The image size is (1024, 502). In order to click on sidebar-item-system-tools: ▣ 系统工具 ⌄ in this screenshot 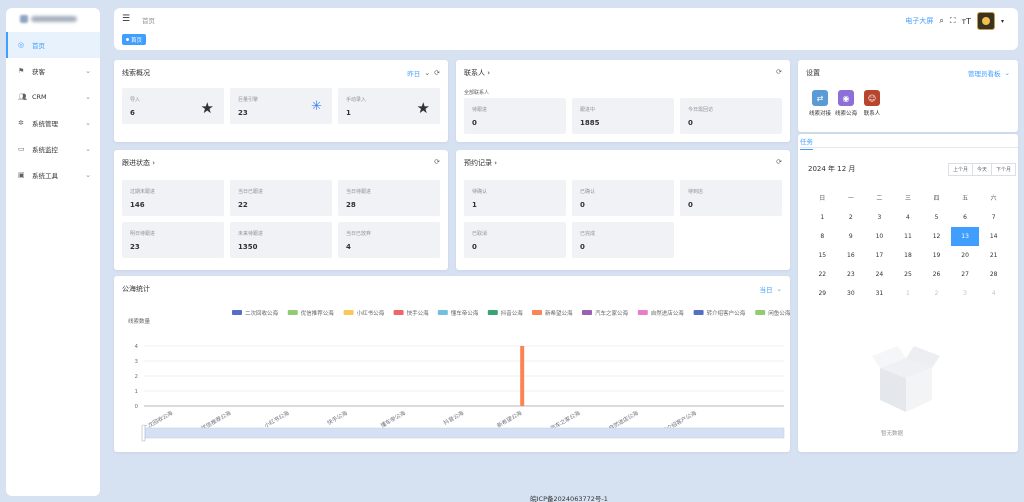, I will do `click(53, 175)`.